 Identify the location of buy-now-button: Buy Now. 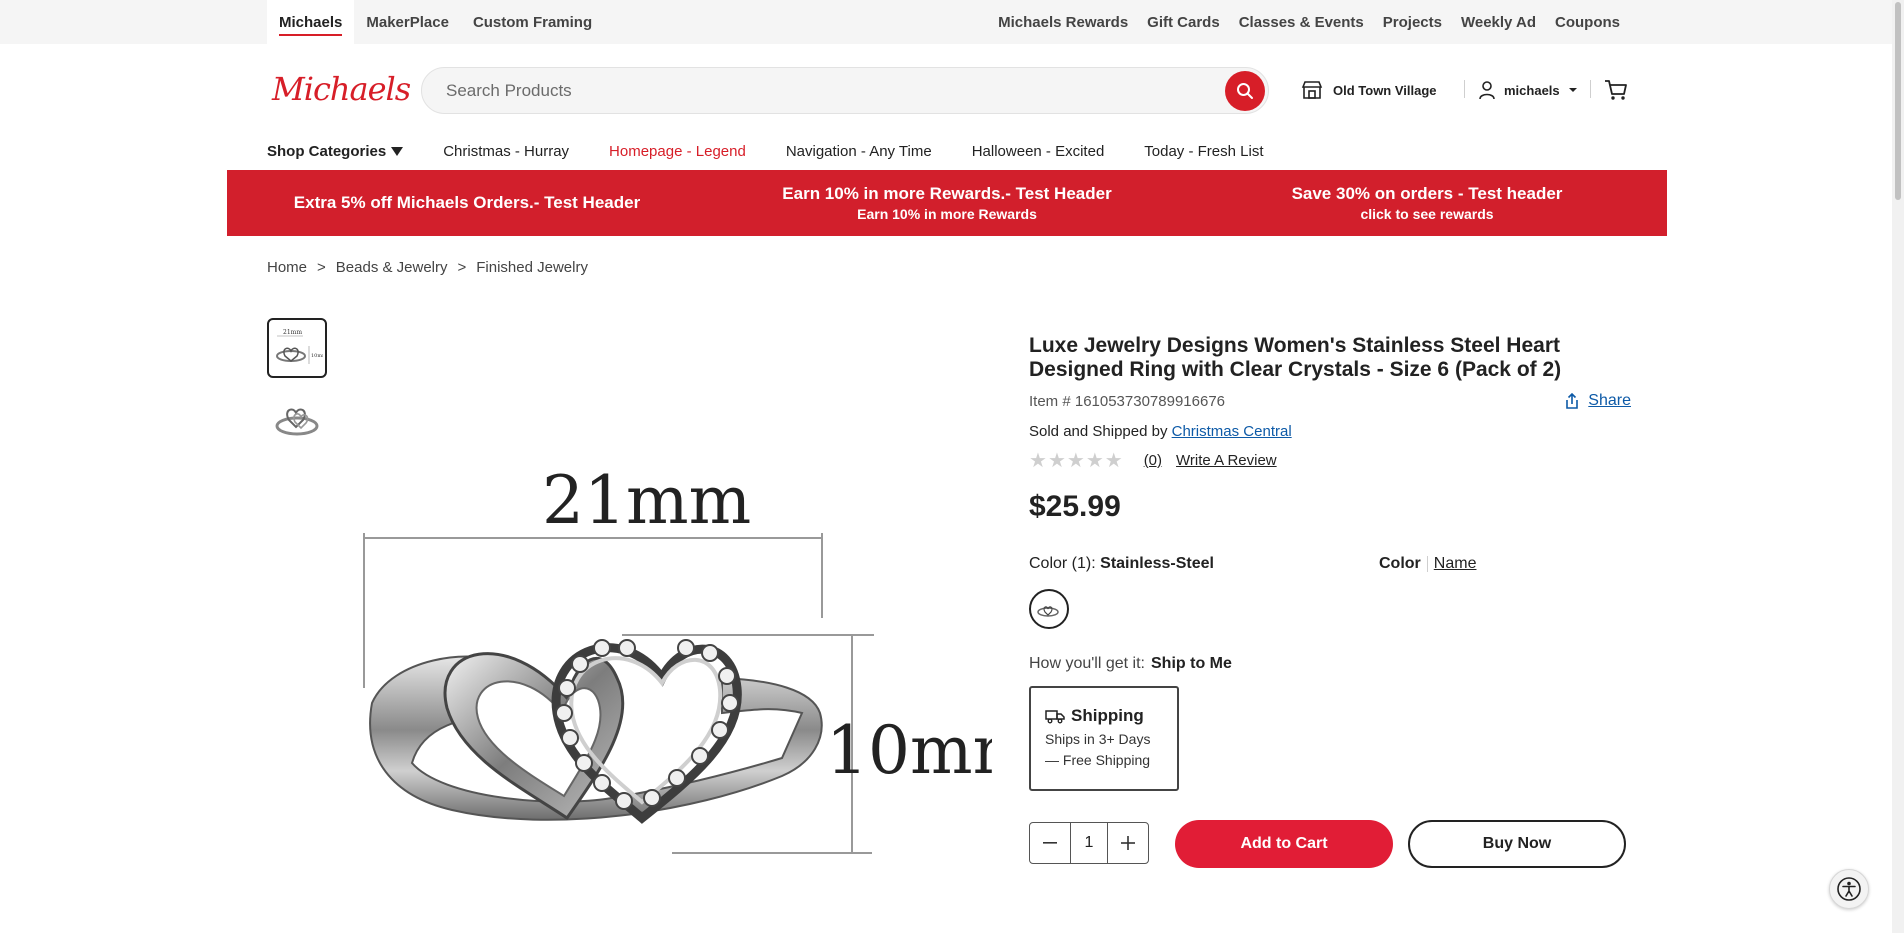
(1517, 844).